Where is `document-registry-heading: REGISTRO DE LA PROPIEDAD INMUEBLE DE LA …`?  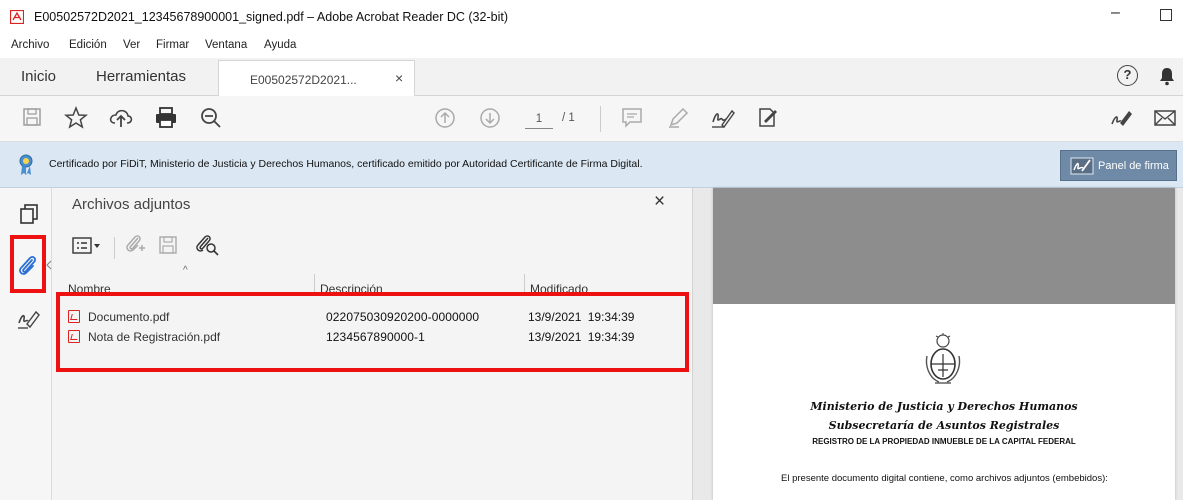
document-registry-heading: REGISTRO DE LA PROPIEDAD INMUEBLE DE LA … is located at coordinates (944, 441).